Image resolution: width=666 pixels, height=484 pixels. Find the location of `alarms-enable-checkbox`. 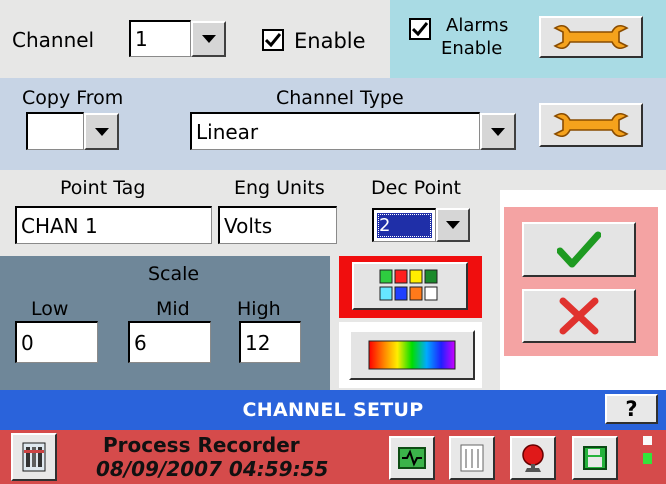

alarms-enable-checkbox is located at coordinates (420, 29).